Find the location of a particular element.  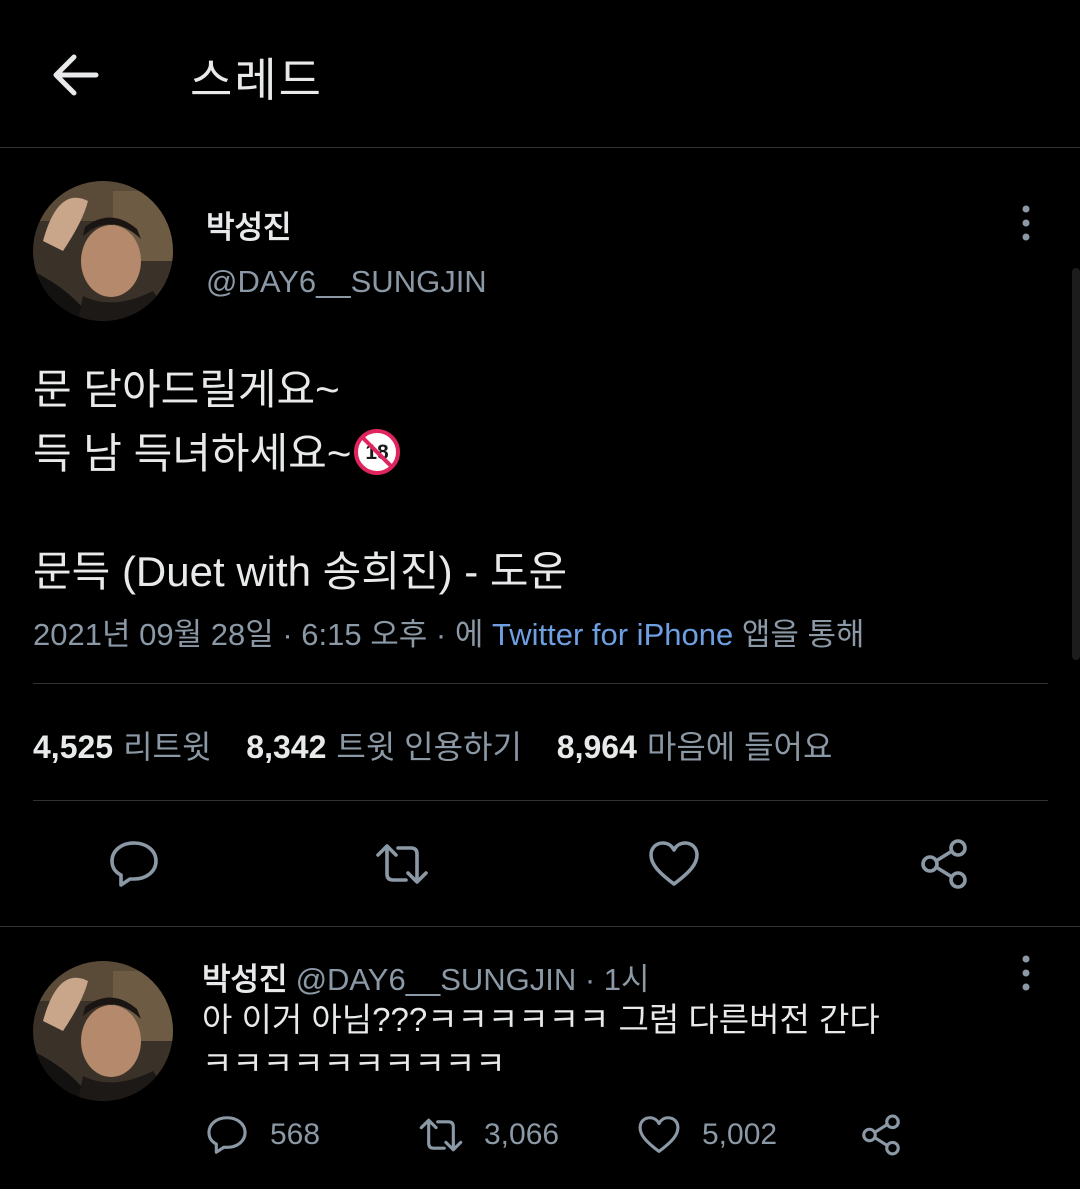

tweet-text-line: 득 남 득녀하세요~ 18 is located at coordinates (533, 454).